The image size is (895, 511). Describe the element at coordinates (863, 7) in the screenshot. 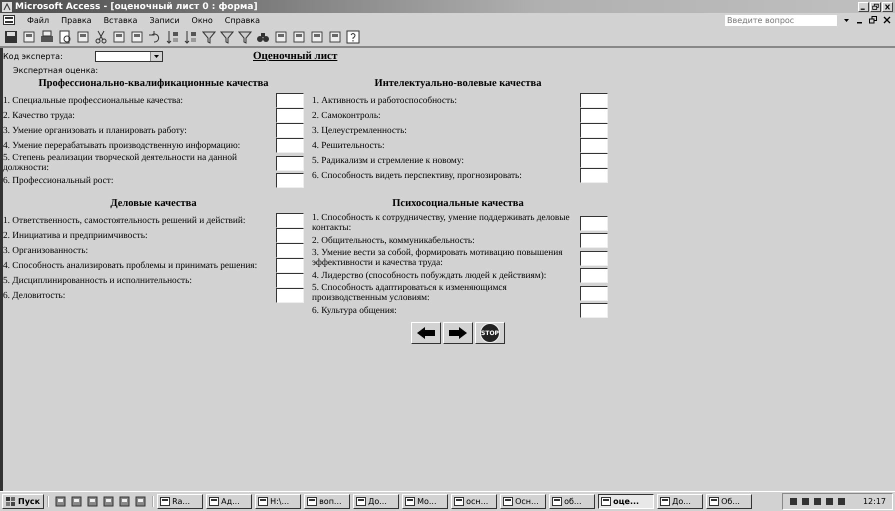

I see `minimize-icon` at that location.